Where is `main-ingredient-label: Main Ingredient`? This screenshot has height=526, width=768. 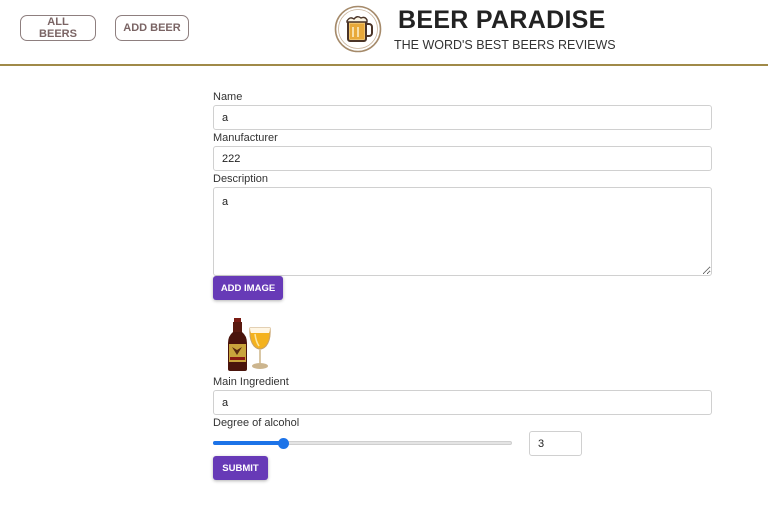 main-ingredient-label: Main Ingredient is located at coordinates (251, 382).